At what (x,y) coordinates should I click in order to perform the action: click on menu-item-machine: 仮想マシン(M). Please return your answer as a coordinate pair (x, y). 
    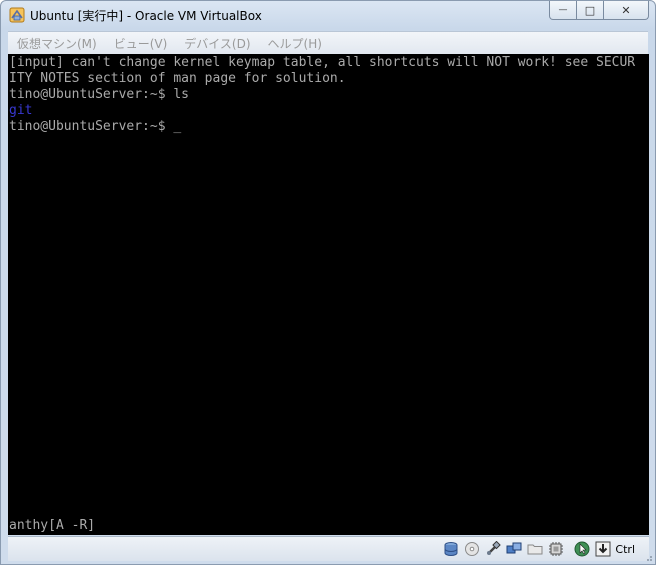
    Looking at the image, I should click on (57, 43).